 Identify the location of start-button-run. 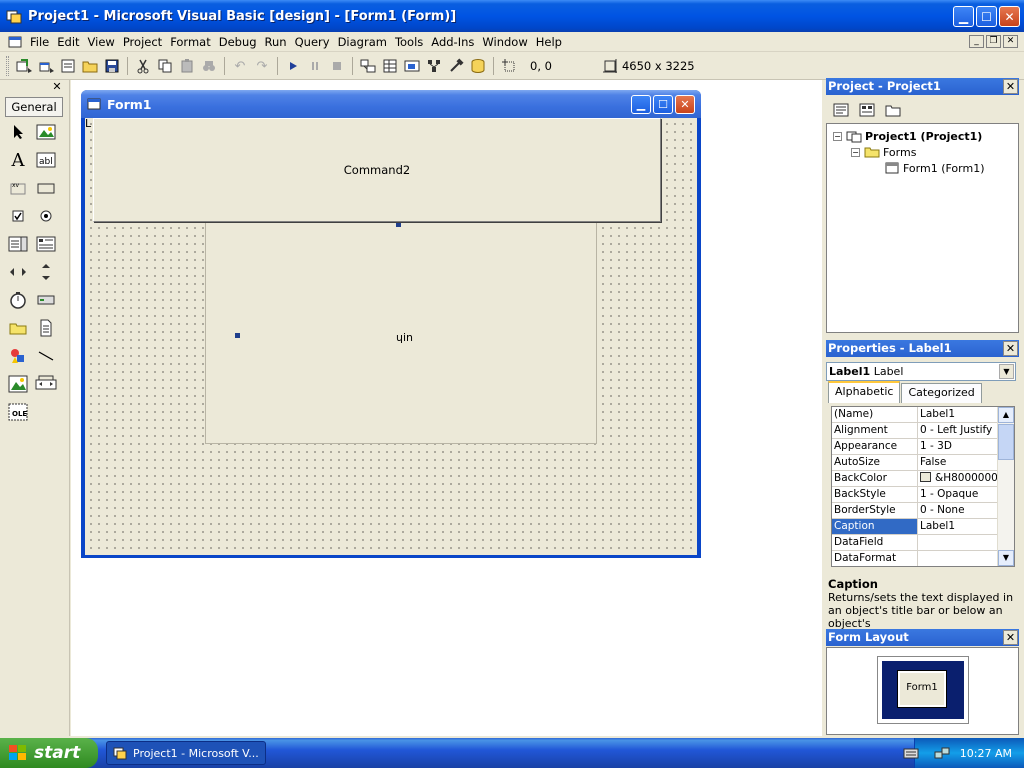
(293, 66).